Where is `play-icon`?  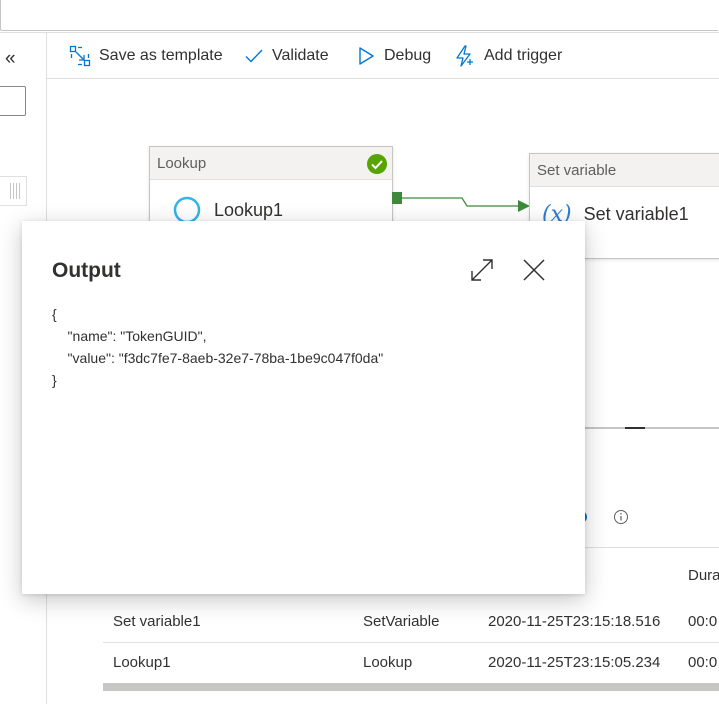 play-icon is located at coordinates (366, 56).